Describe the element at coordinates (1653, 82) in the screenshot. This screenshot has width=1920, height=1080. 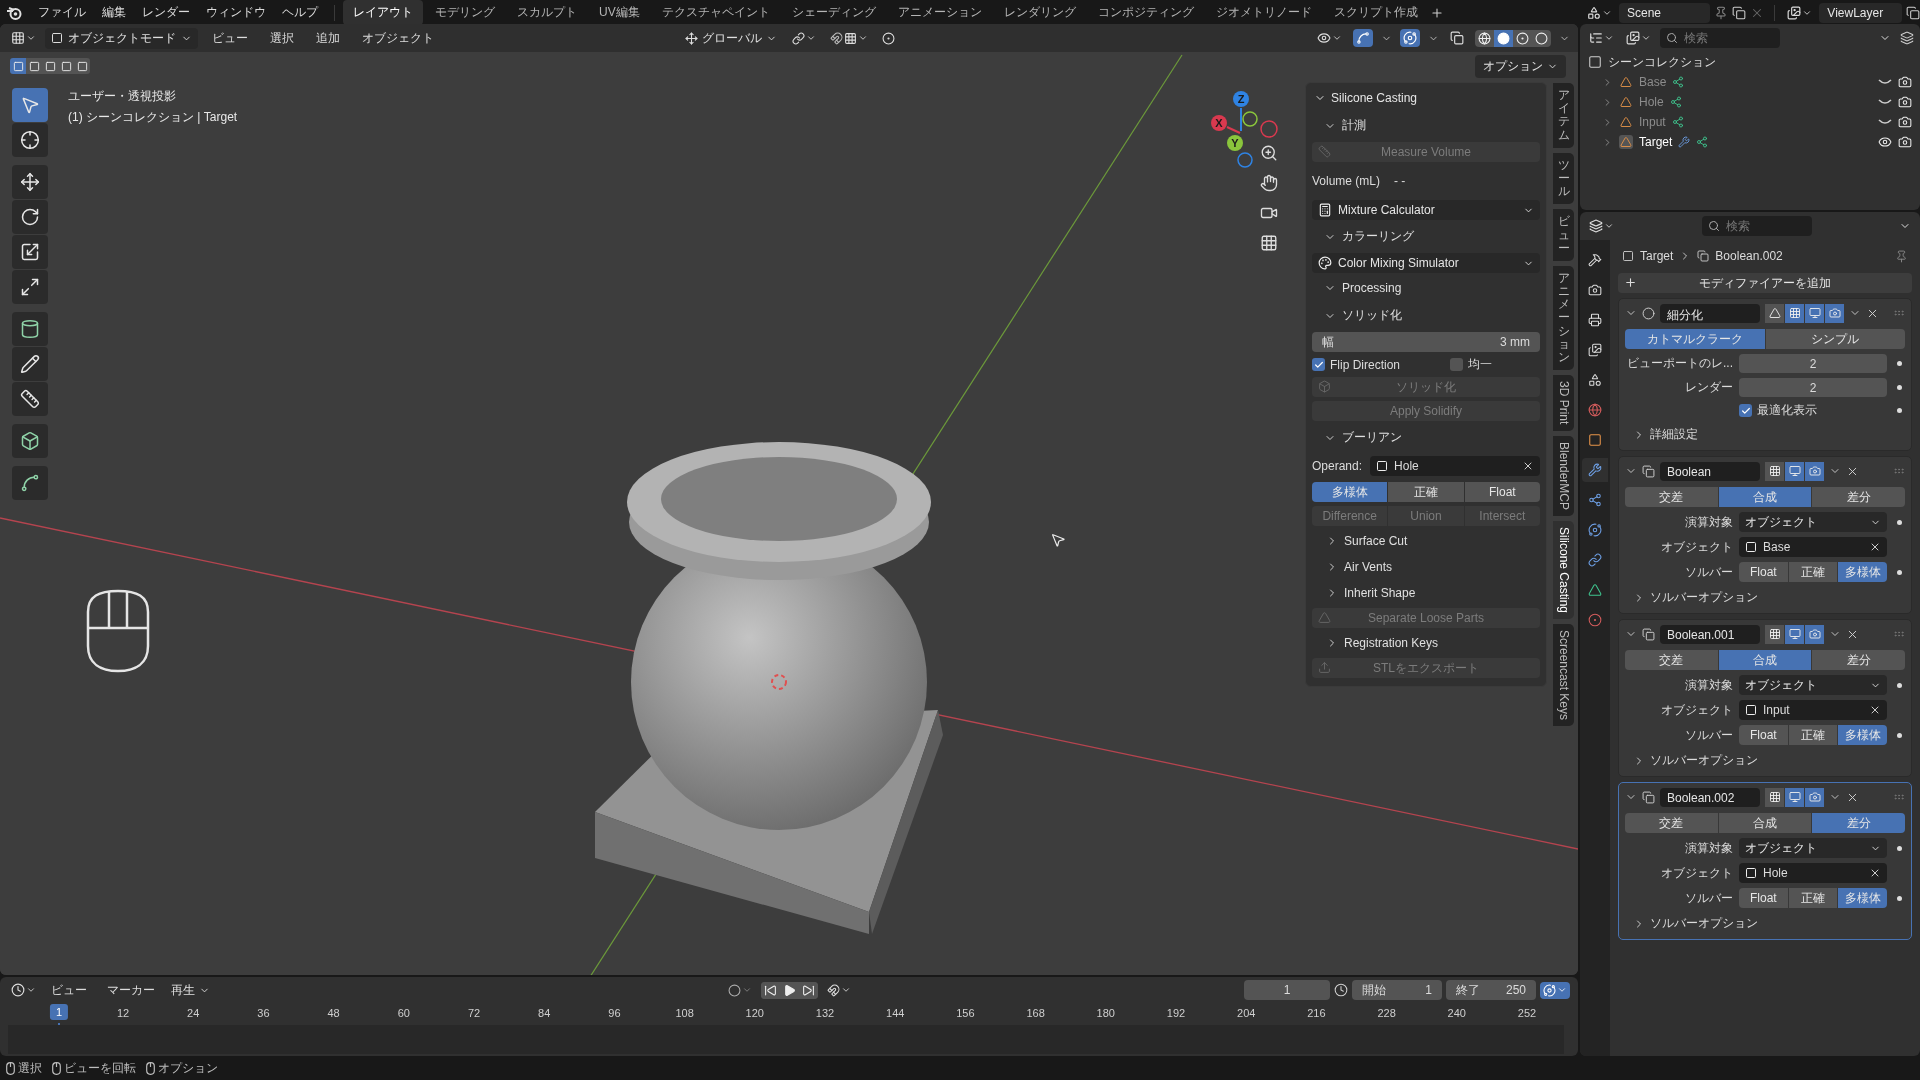
I see `object-name: Base` at that location.